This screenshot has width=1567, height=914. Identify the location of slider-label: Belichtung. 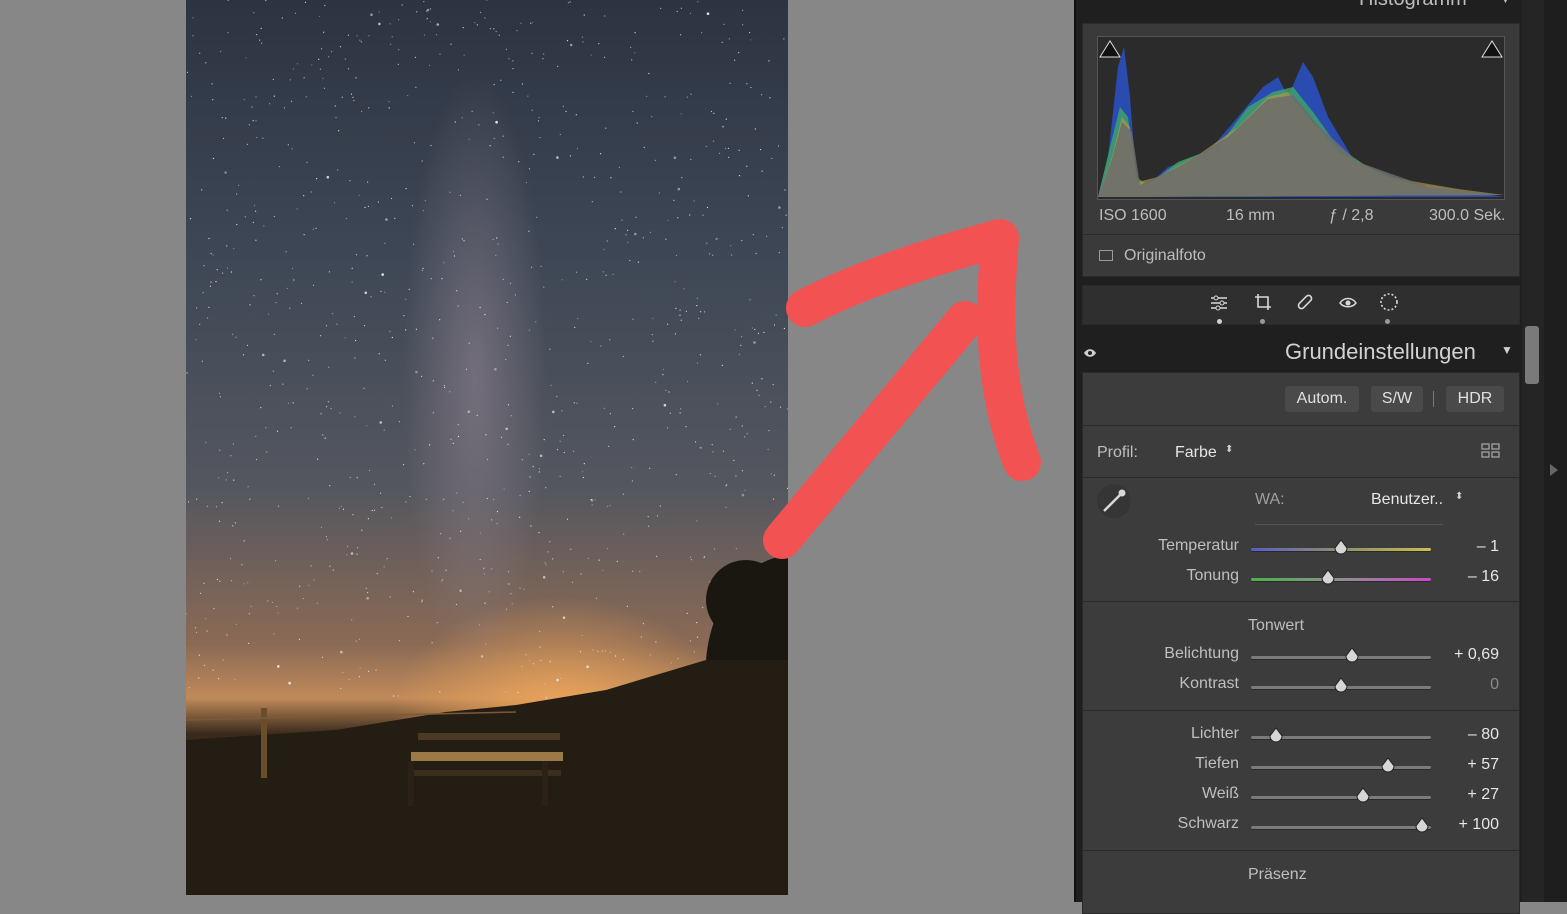
(1201, 653).